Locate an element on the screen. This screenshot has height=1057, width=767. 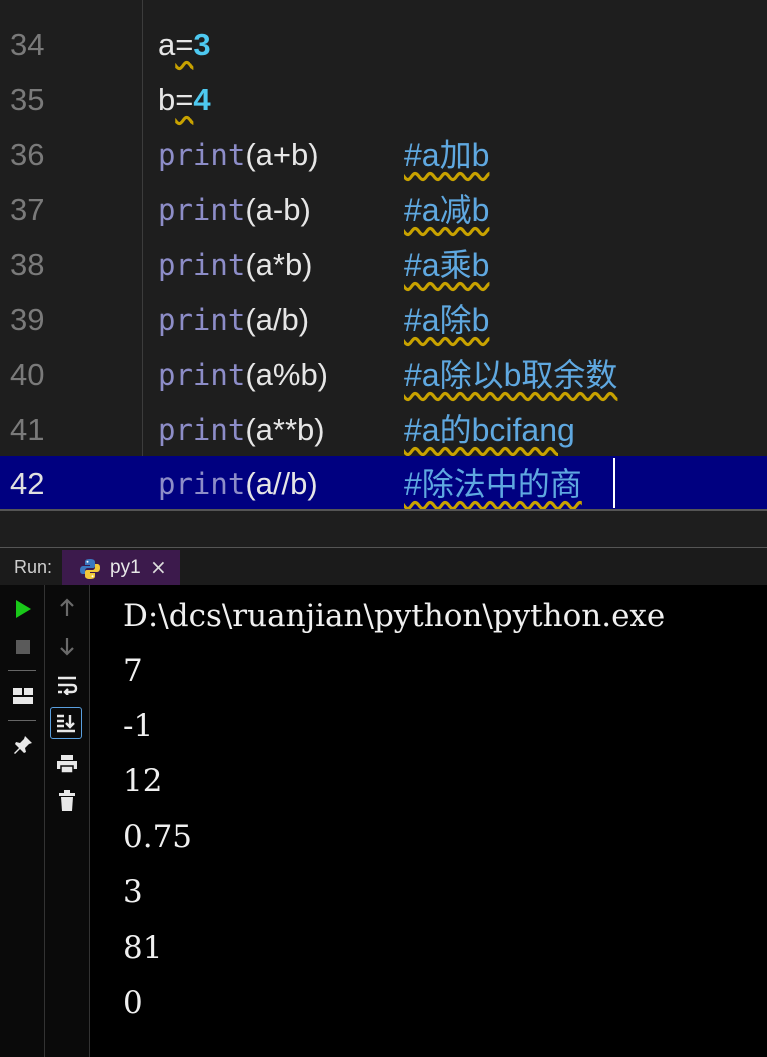
print-icon is located at coordinates (67, 764).